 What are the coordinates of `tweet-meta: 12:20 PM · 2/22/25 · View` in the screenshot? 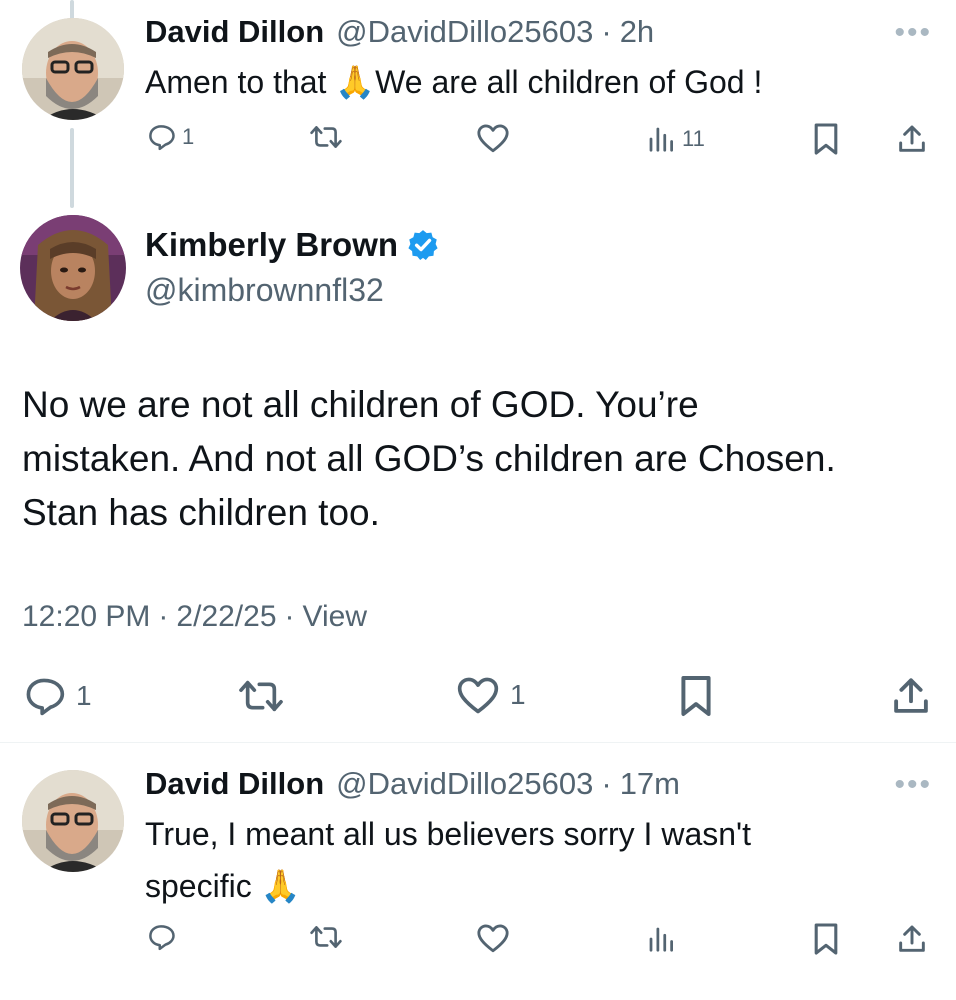 It's located at (194, 617).